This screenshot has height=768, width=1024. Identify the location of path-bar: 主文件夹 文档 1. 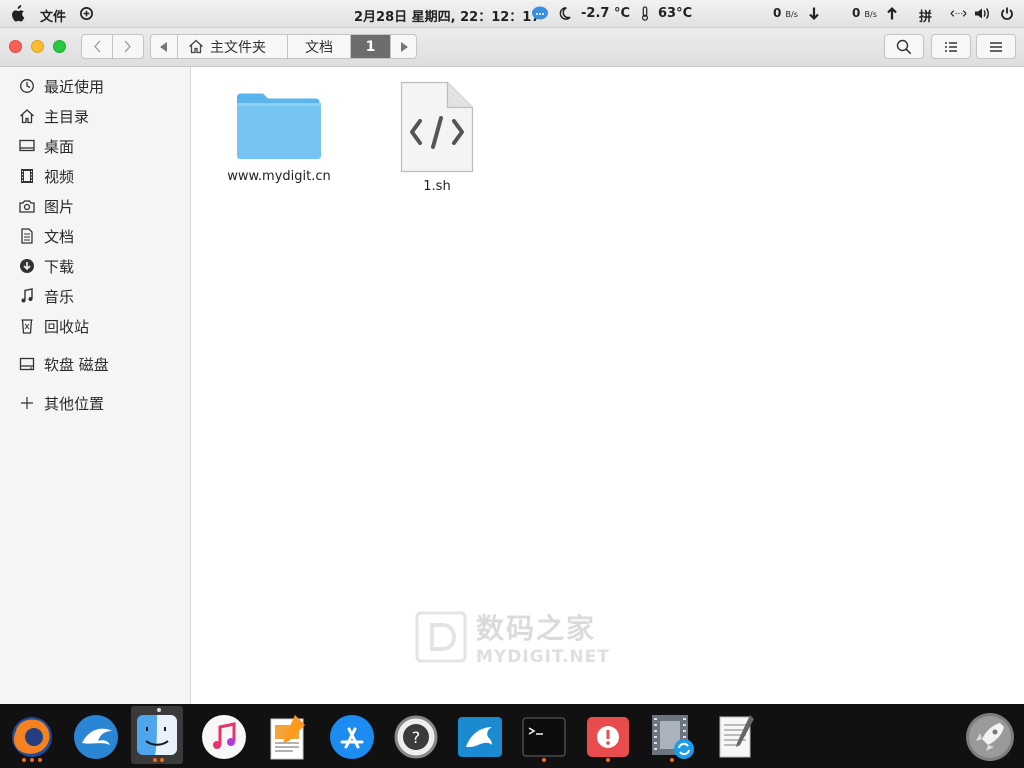
(283, 46).